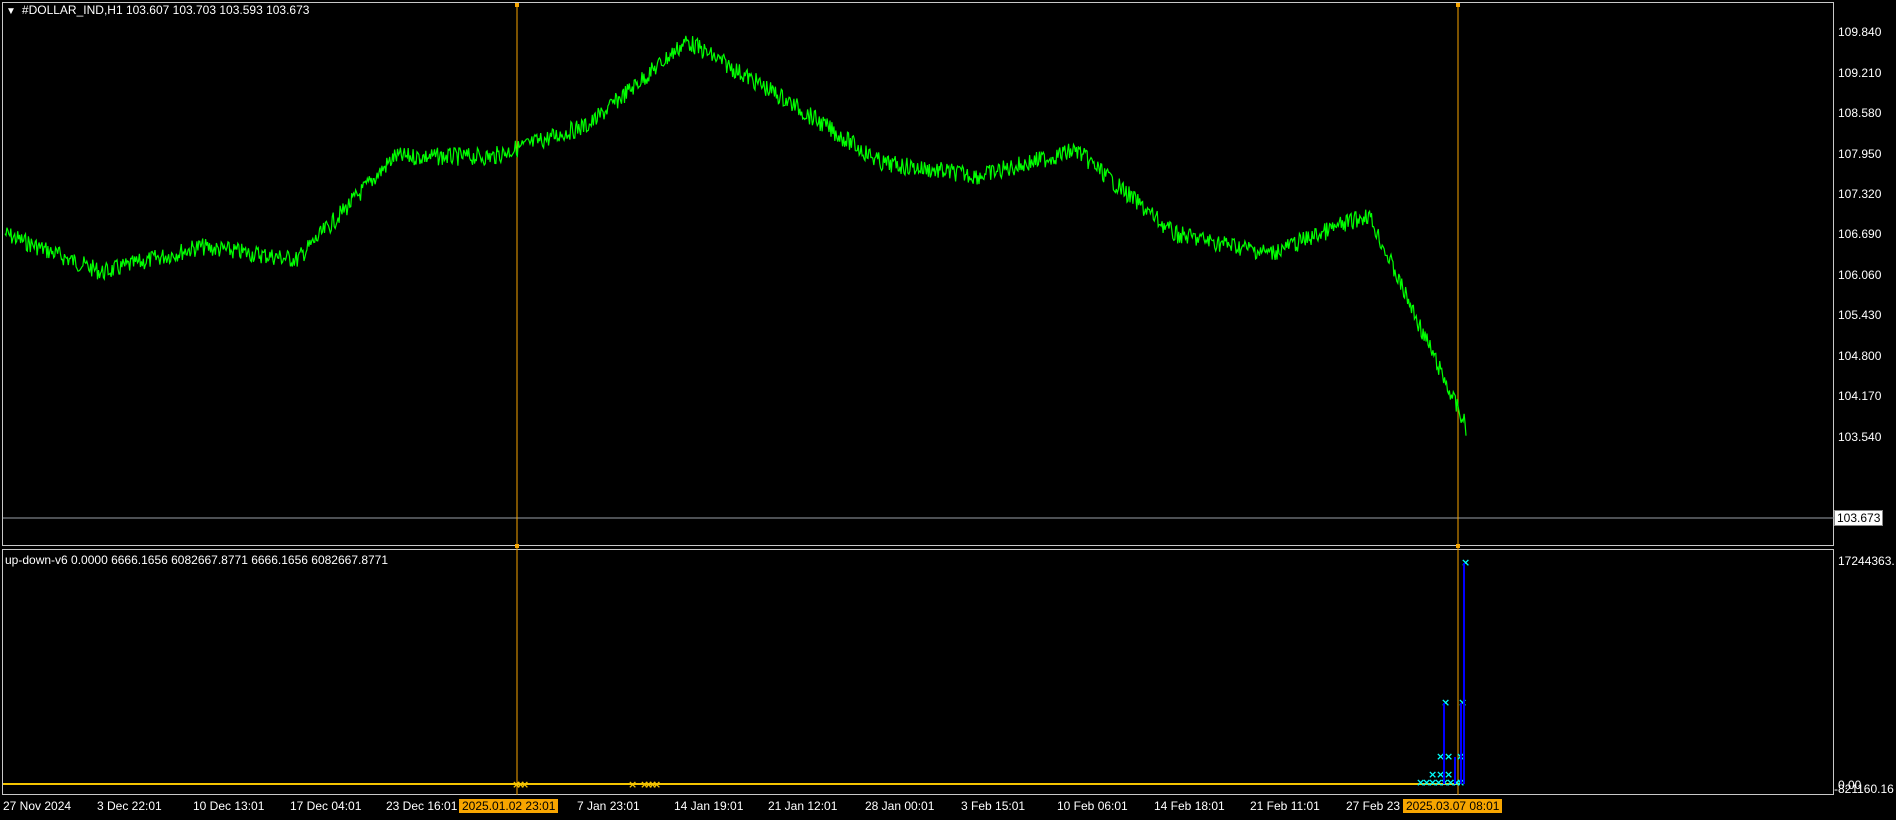 The image size is (1896, 820). What do you see at coordinates (326, 806) in the screenshot?
I see `time-tick-label: 17 Dec 04:01` at bounding box center [326, 806].